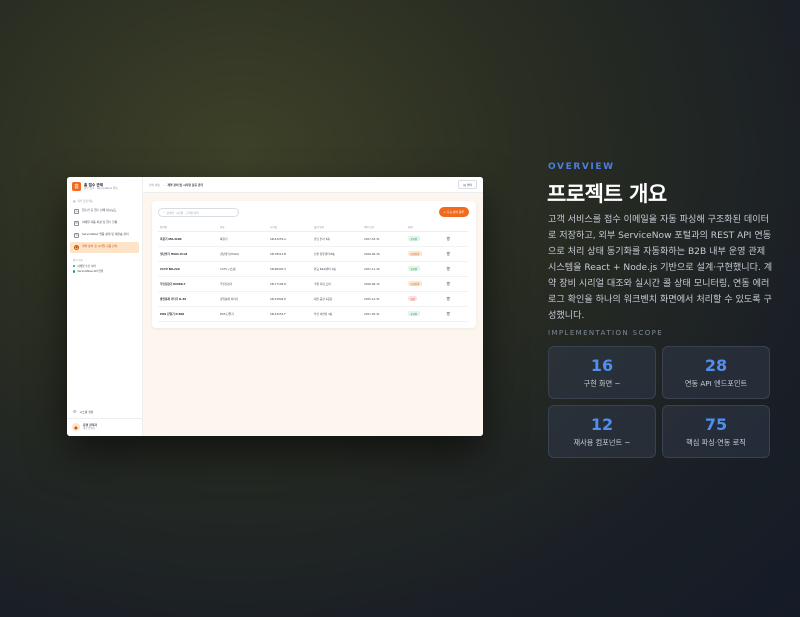 The width and height of the screenshot is (800, 617). What do you see at coordinates (76, 223) in the screenshot?
I see `mail-icon: ✉` at bounding box center [76, 223].